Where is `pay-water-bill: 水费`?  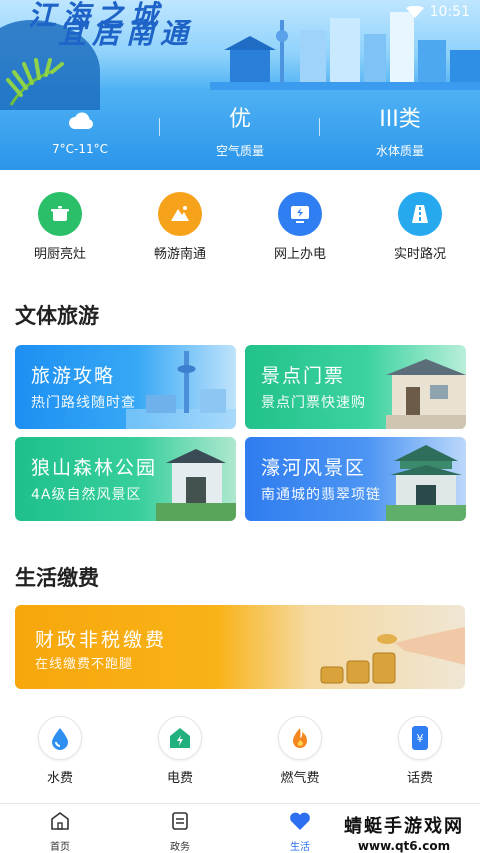 pay-water-bill: 水费 is located at coordinates (60, 751).